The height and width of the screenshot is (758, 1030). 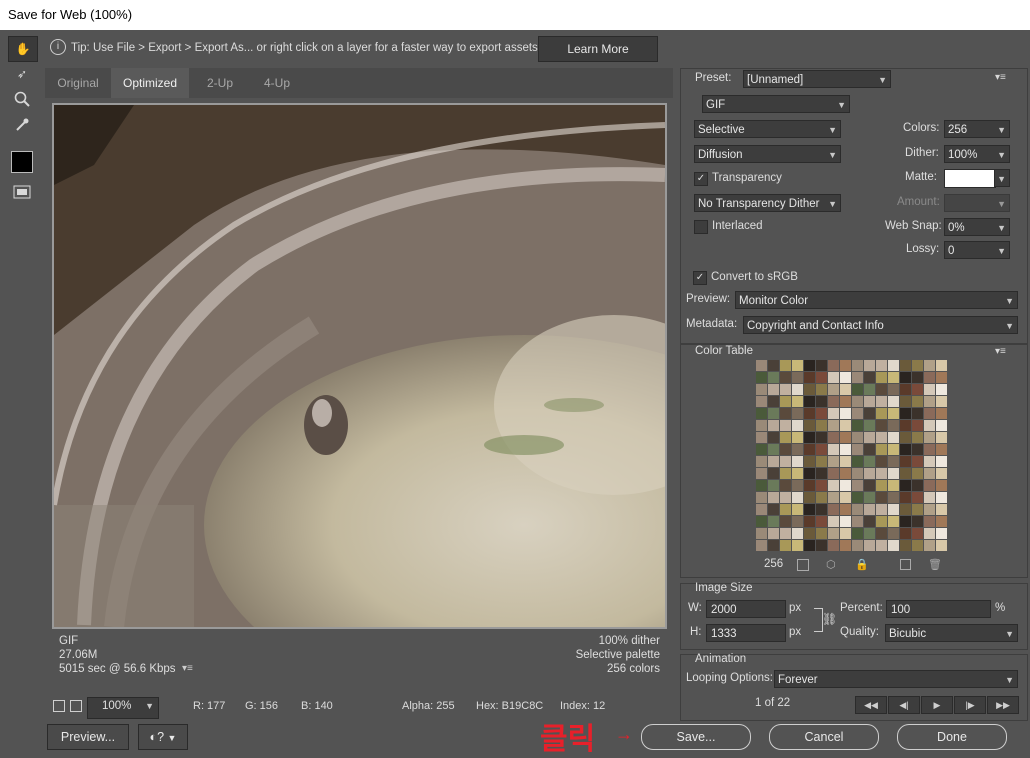 What do you see at coordinates (701, 179) in the screenshot?
I see `transparency-checkbox: ✓` at bounding box center [701, 179].